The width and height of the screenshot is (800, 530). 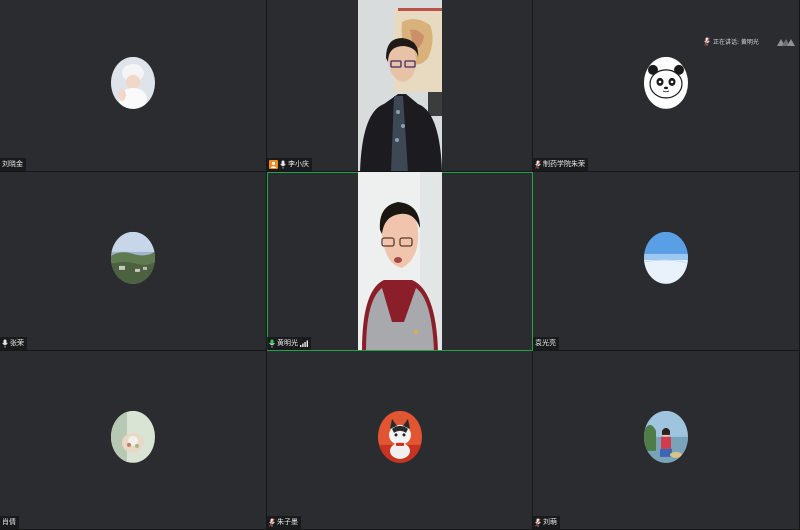 I want to click on participant-name: 朱子墨, so click(x=287, y=522).